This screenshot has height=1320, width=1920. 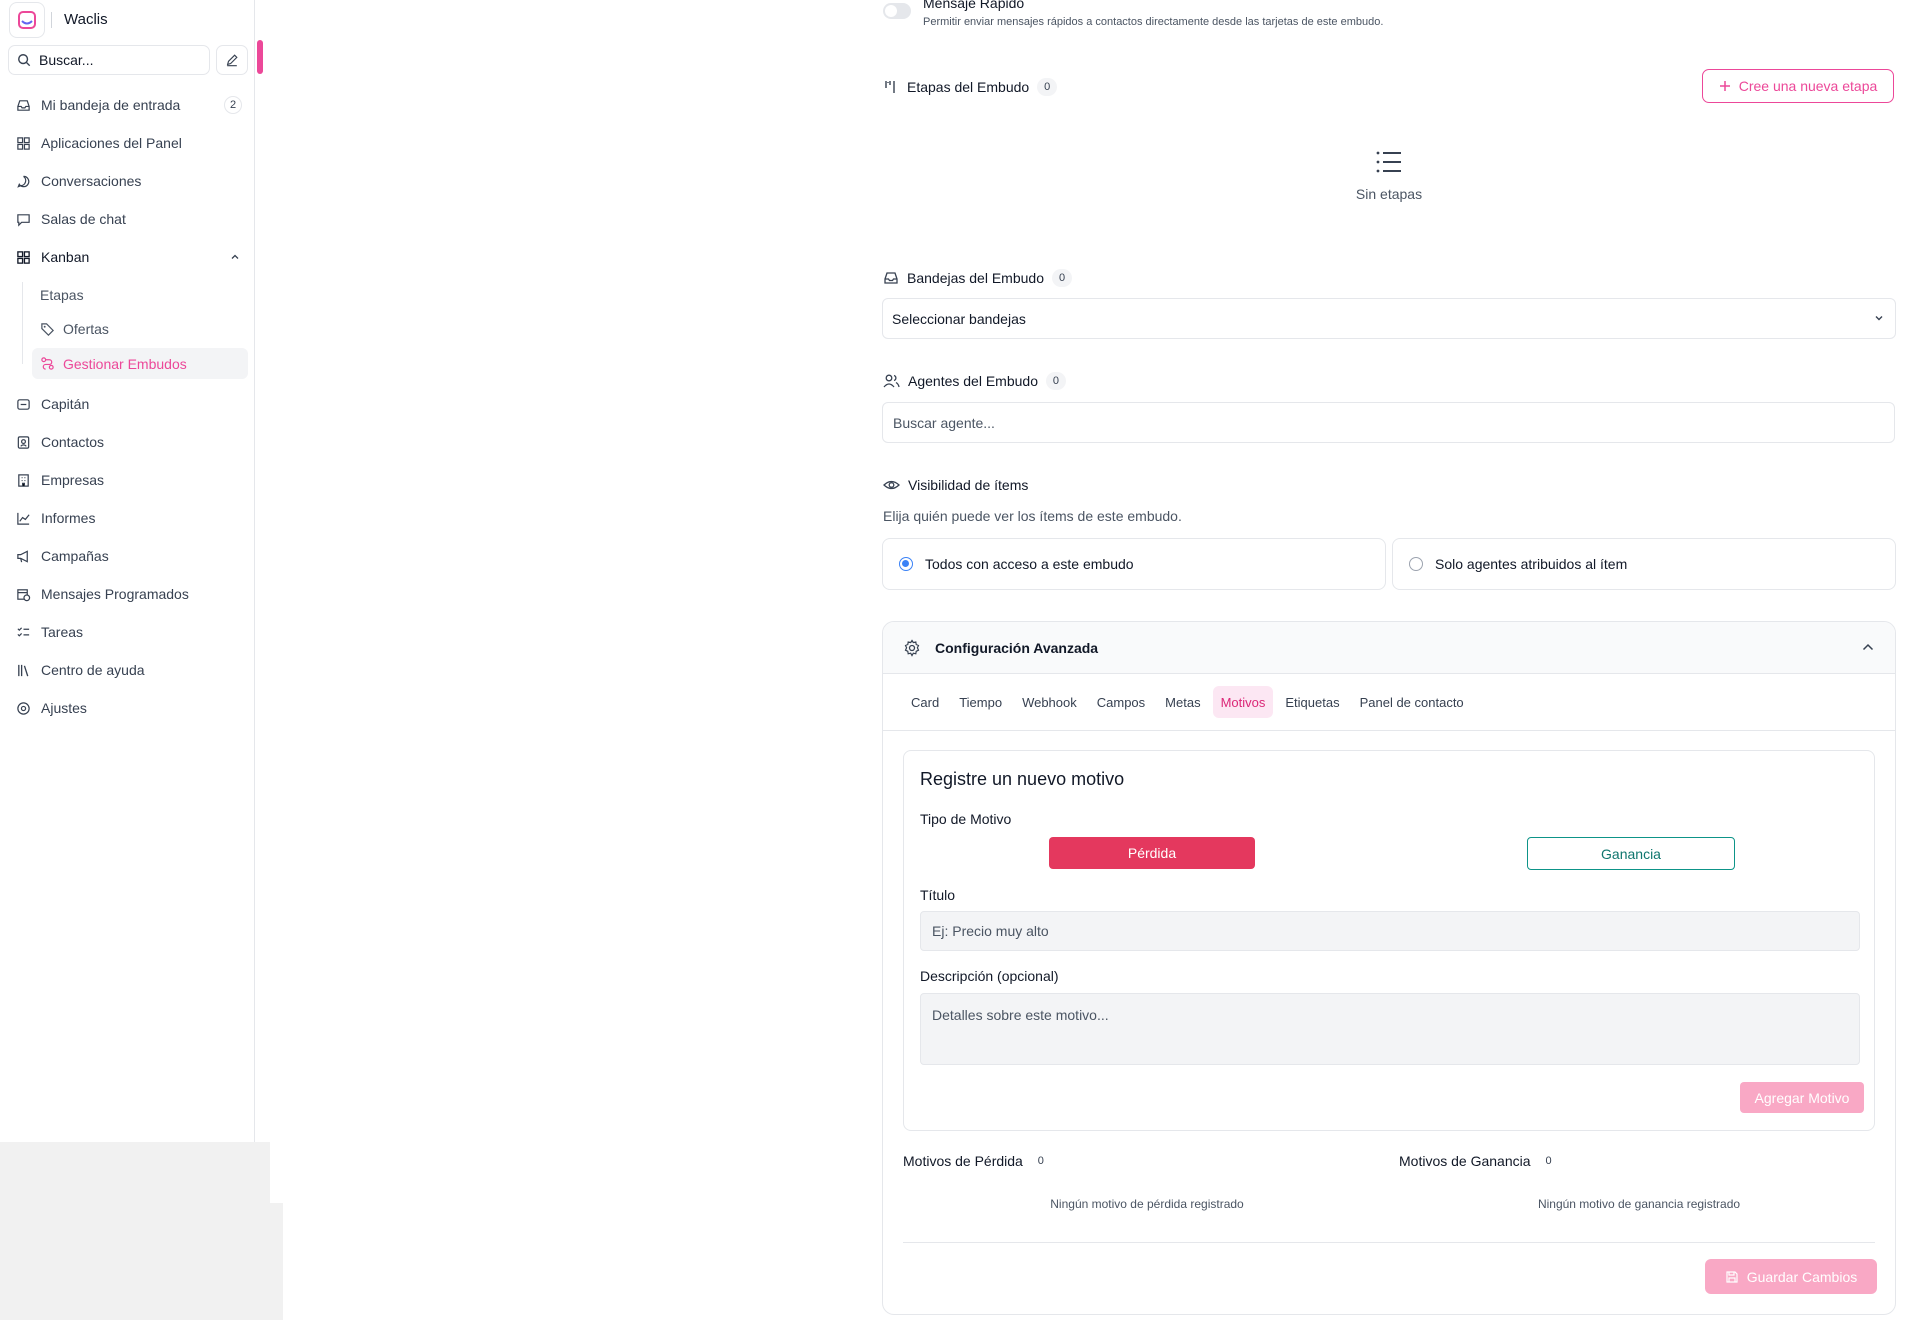 I want to click on advanced-config-header: Configuración Avanzada, so click(x=1389, y=648).